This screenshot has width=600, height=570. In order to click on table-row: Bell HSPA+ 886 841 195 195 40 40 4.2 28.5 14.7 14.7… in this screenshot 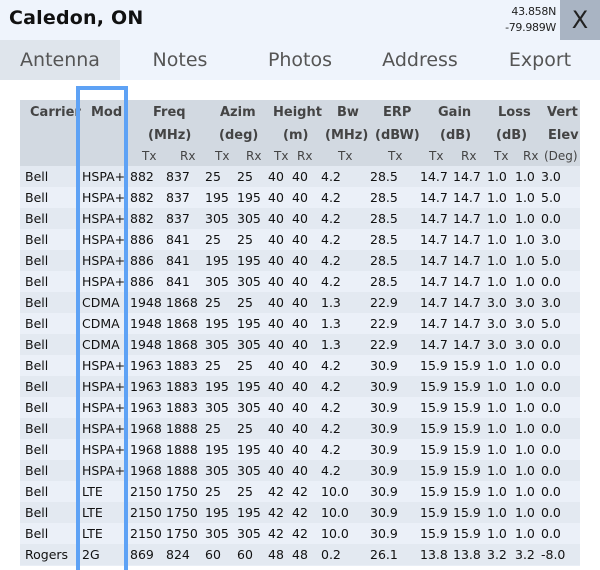, I will do `click(300, 260)`.